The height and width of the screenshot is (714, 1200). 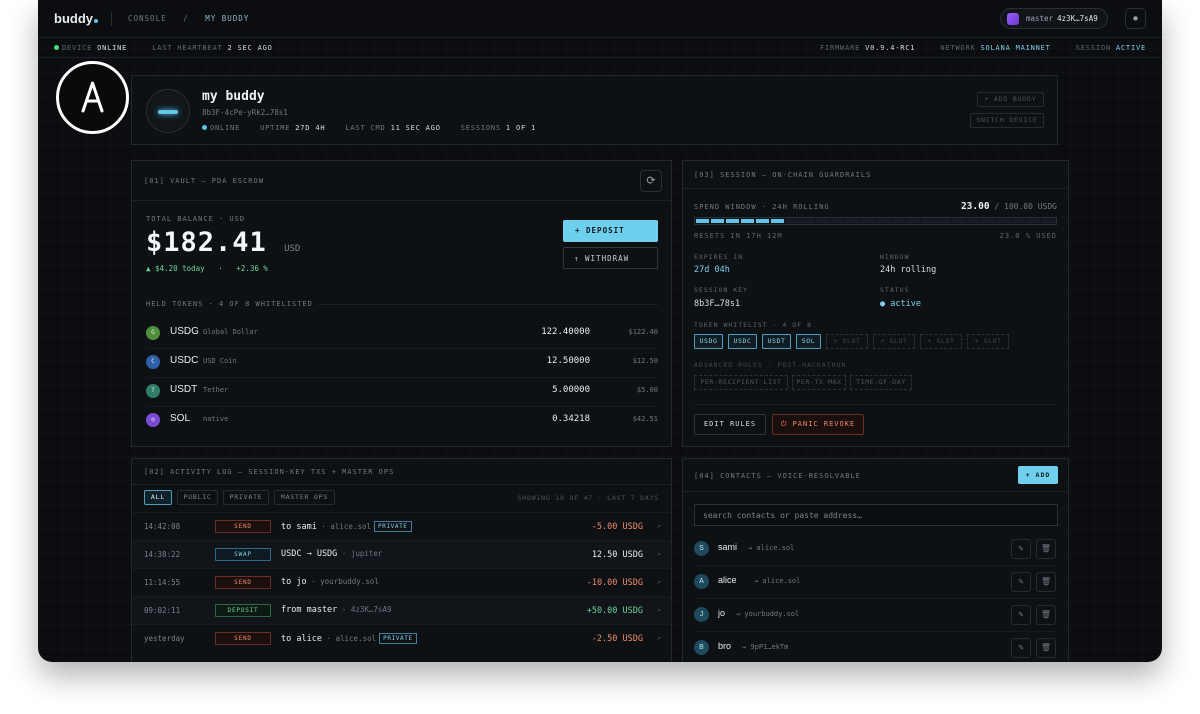 What do you see at coordinates (371, 609) in the screenshot?
I see `activity-meta: 4z3K…7sA9` at bounding box center [371, 609].